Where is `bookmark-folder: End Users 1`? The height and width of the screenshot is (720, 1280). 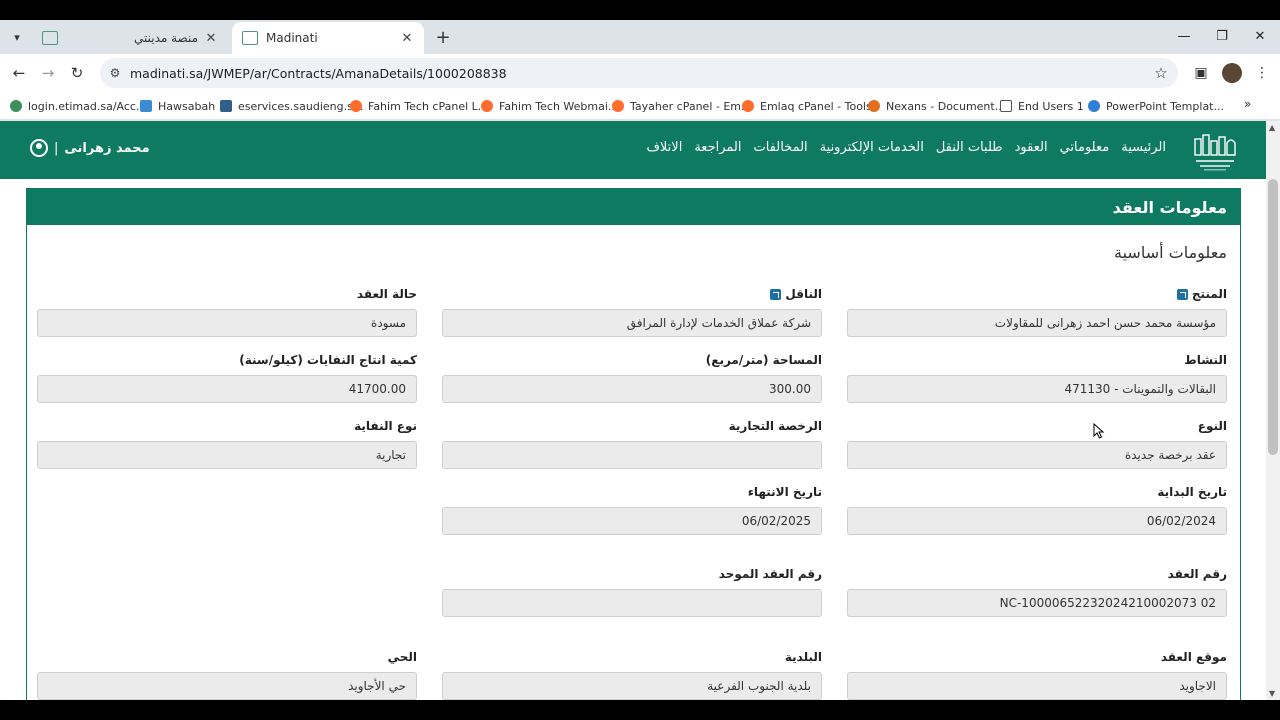
bookmark-folder: End Users 1 is located at coordinates (1042, 106).